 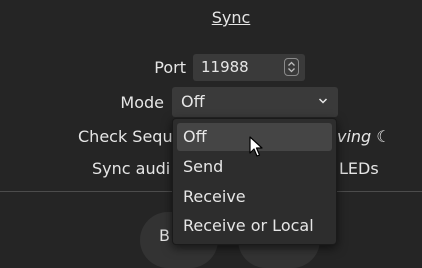 I want to click on mode-select: Off, so click(x=255, y=102).